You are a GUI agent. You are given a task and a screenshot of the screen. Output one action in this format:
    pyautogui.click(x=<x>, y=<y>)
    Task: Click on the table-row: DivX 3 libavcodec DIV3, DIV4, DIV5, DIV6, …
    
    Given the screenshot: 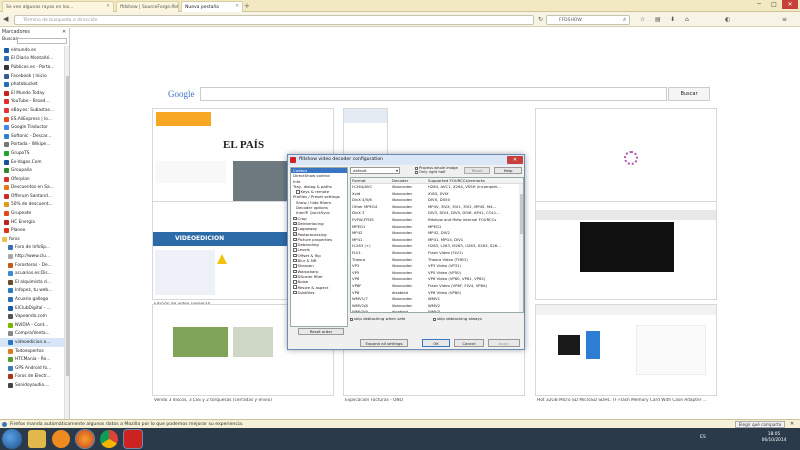 What is the action you would take?
    pyautogui.click(x=437, y=213)
    